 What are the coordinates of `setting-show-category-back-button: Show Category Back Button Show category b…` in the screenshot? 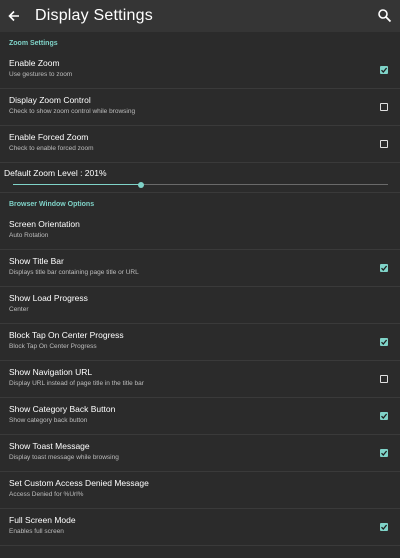 It's located at (200, 416).